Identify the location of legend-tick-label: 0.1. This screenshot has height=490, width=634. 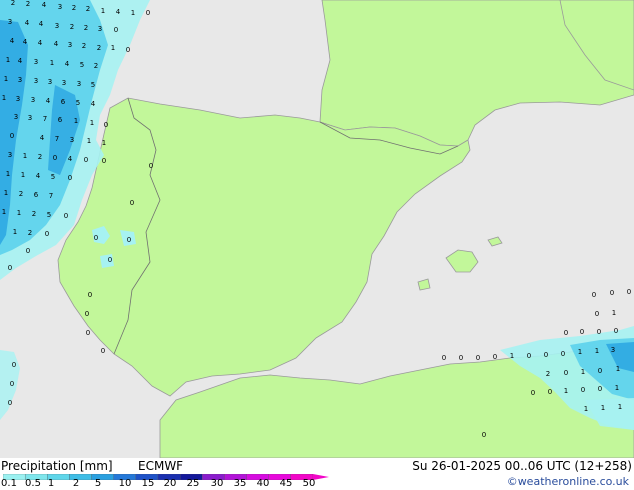
(9, 483).